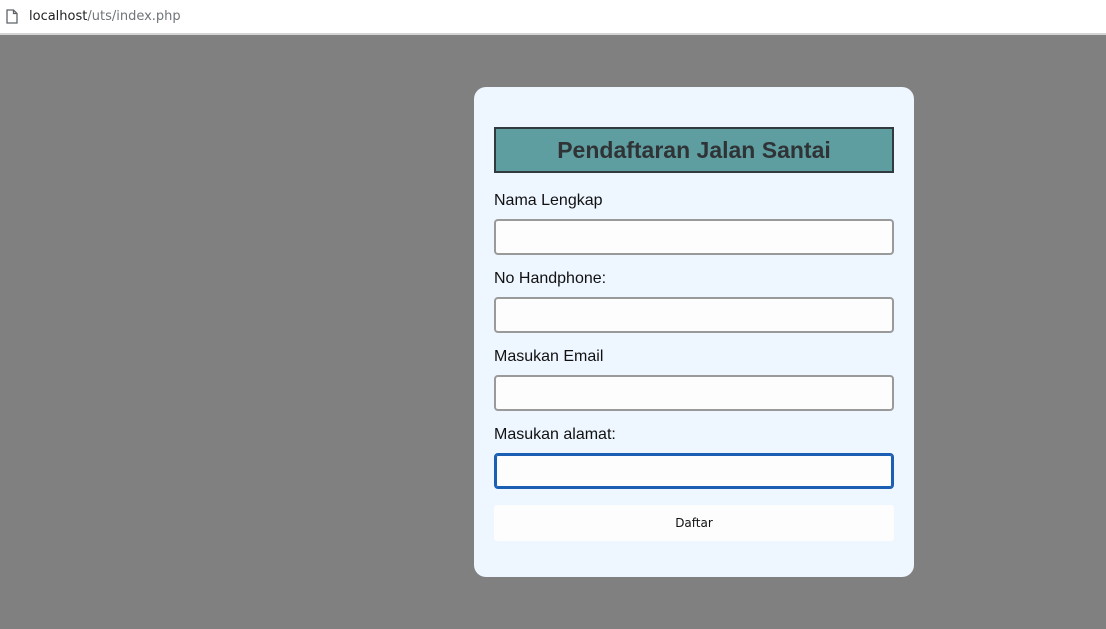 Image resolution: width=1106 pixels, height=629 pixels. I want to click on form-title: Pendaftaran Jalan Santai, so click(694, 149).